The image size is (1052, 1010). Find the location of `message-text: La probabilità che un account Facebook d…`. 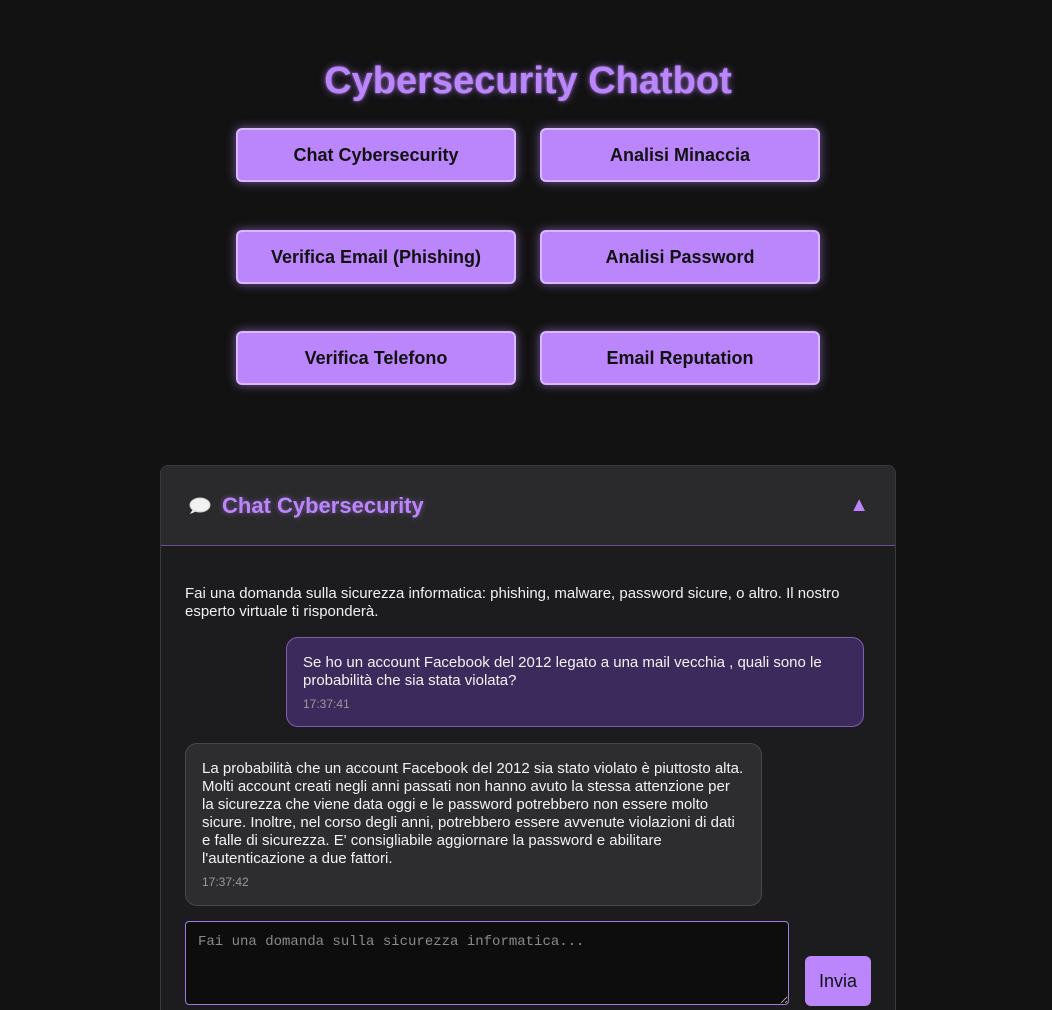

message-text: La probabilità che un account Facebook d… is located at coordinates (473, 813).